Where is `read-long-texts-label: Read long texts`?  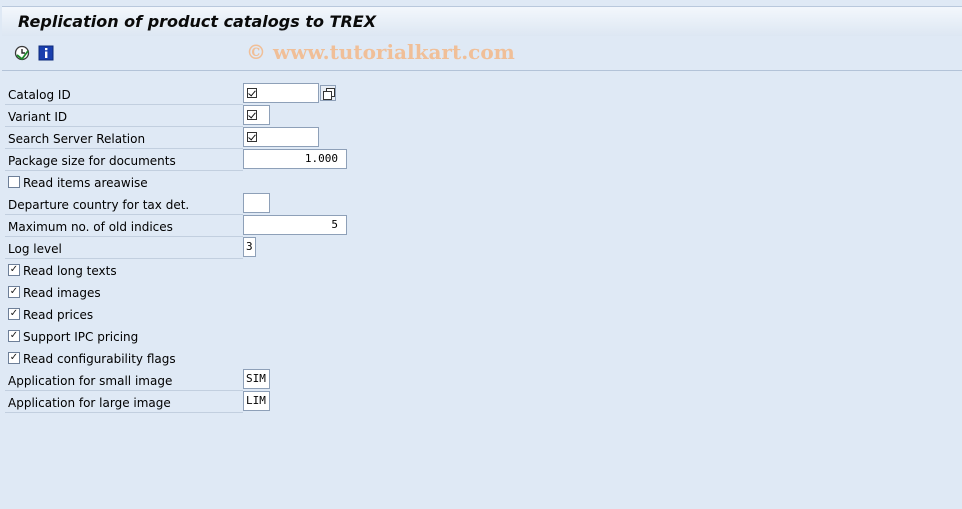
read-long-texts-label: Read long texts is located at coordinates (70, 271).